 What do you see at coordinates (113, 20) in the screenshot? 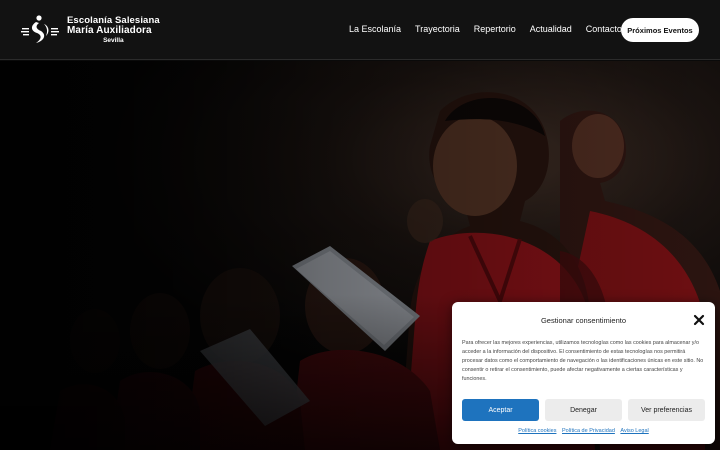
I see `brand-line-1: Escolanía Salesiana` at bounding box center [113, 20].